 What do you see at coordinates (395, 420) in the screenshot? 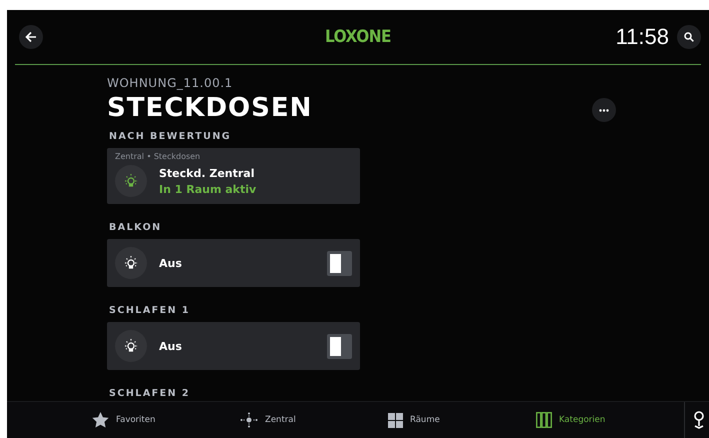
I see `grid-icon` at bounding box center [395, 420].